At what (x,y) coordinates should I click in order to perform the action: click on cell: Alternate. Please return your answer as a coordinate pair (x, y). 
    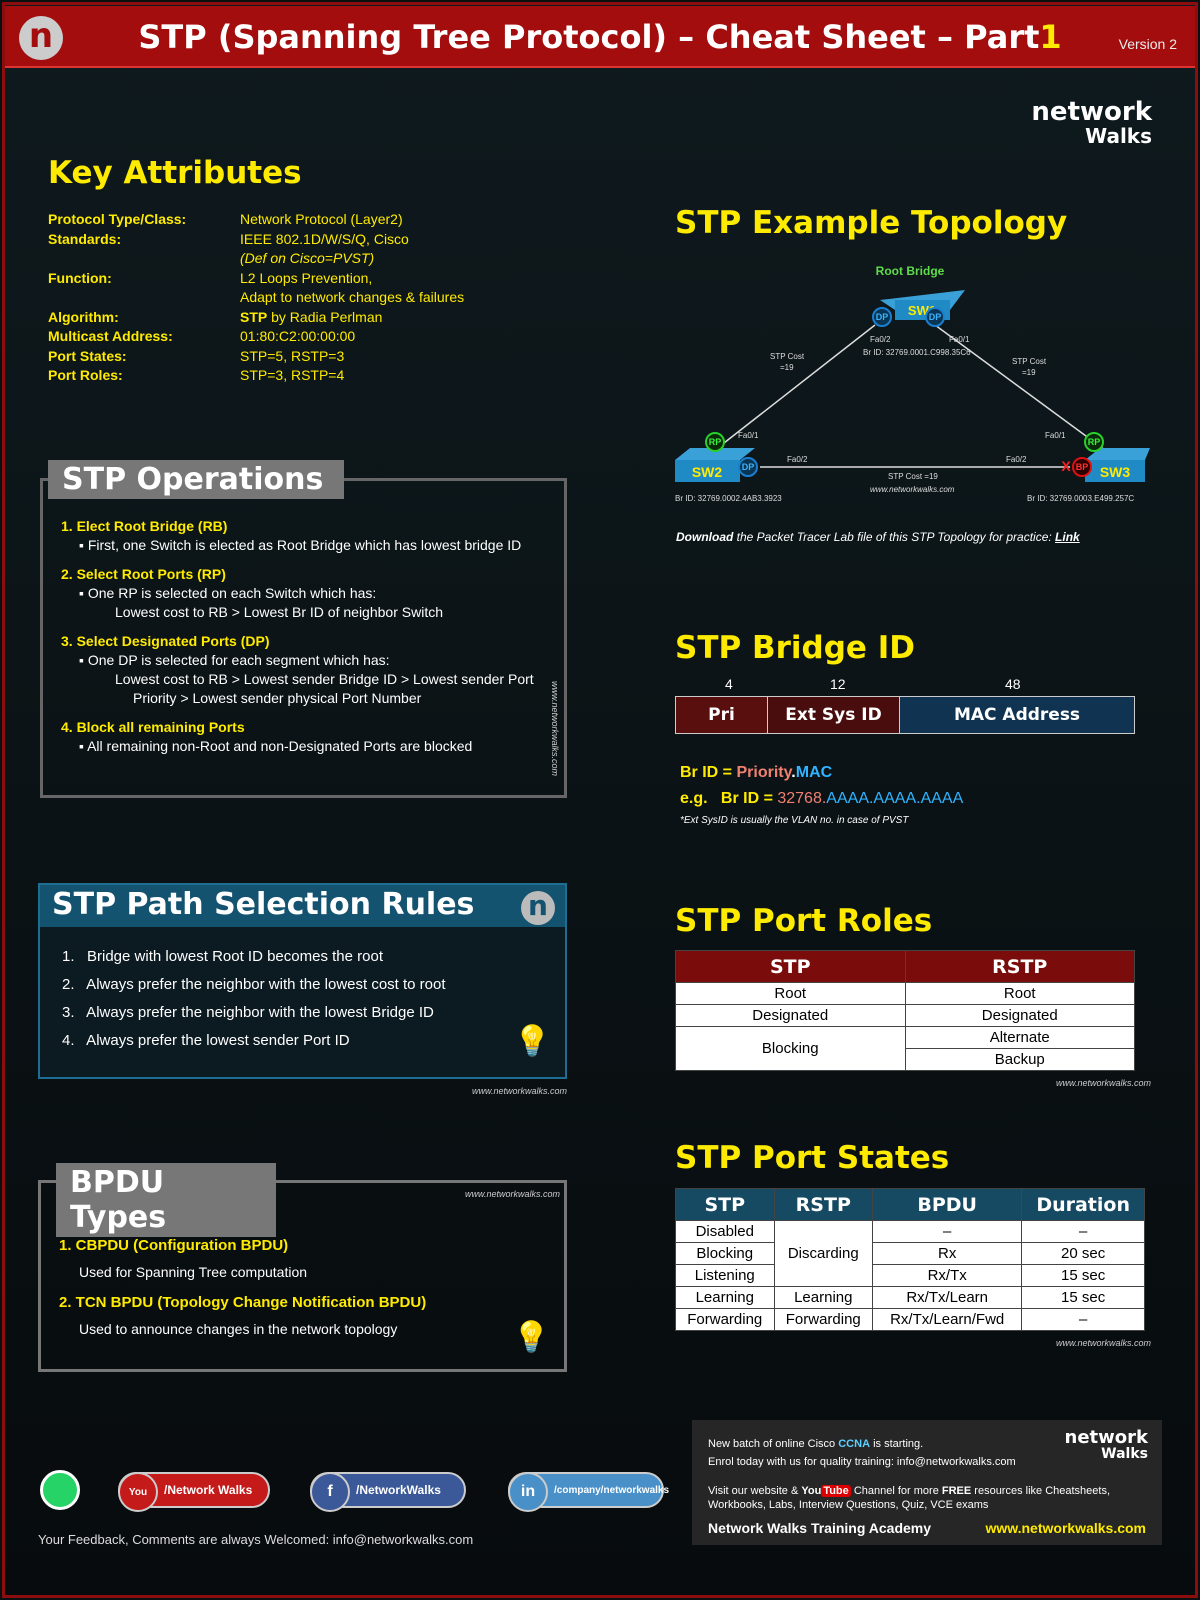
    Looking at the image, I should click on (1019, 1037).